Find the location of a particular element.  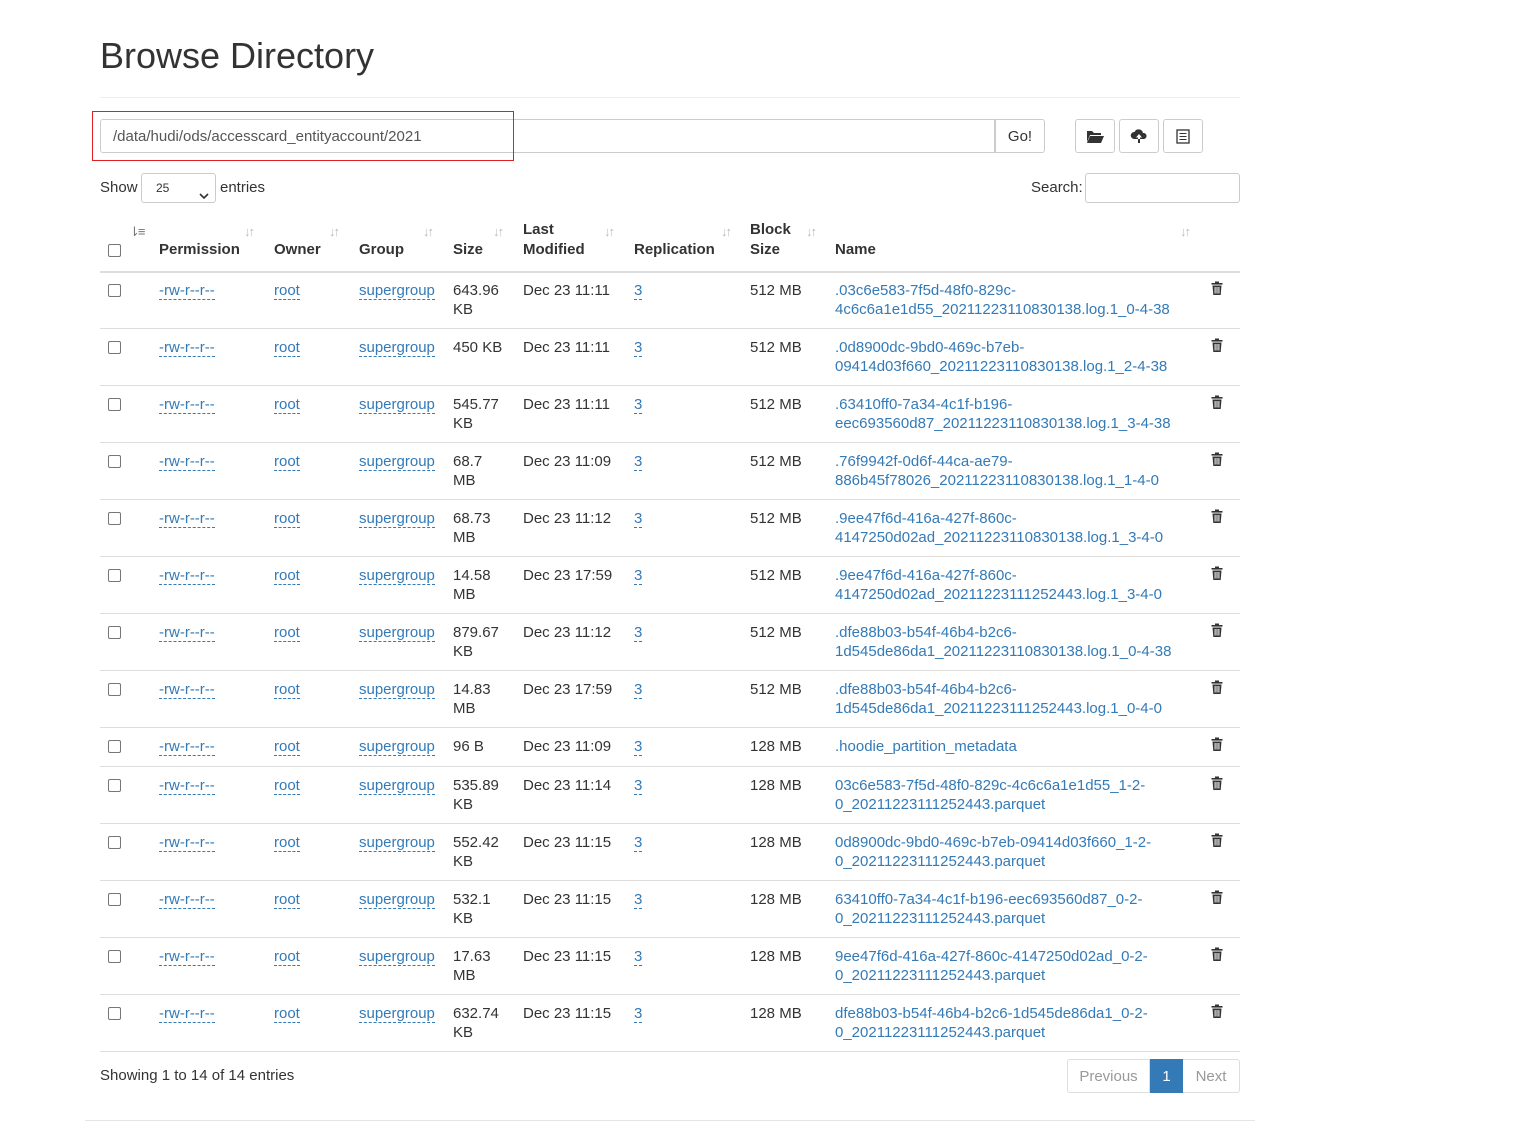

go-button: Go! is located at coordinates (1020, 136).